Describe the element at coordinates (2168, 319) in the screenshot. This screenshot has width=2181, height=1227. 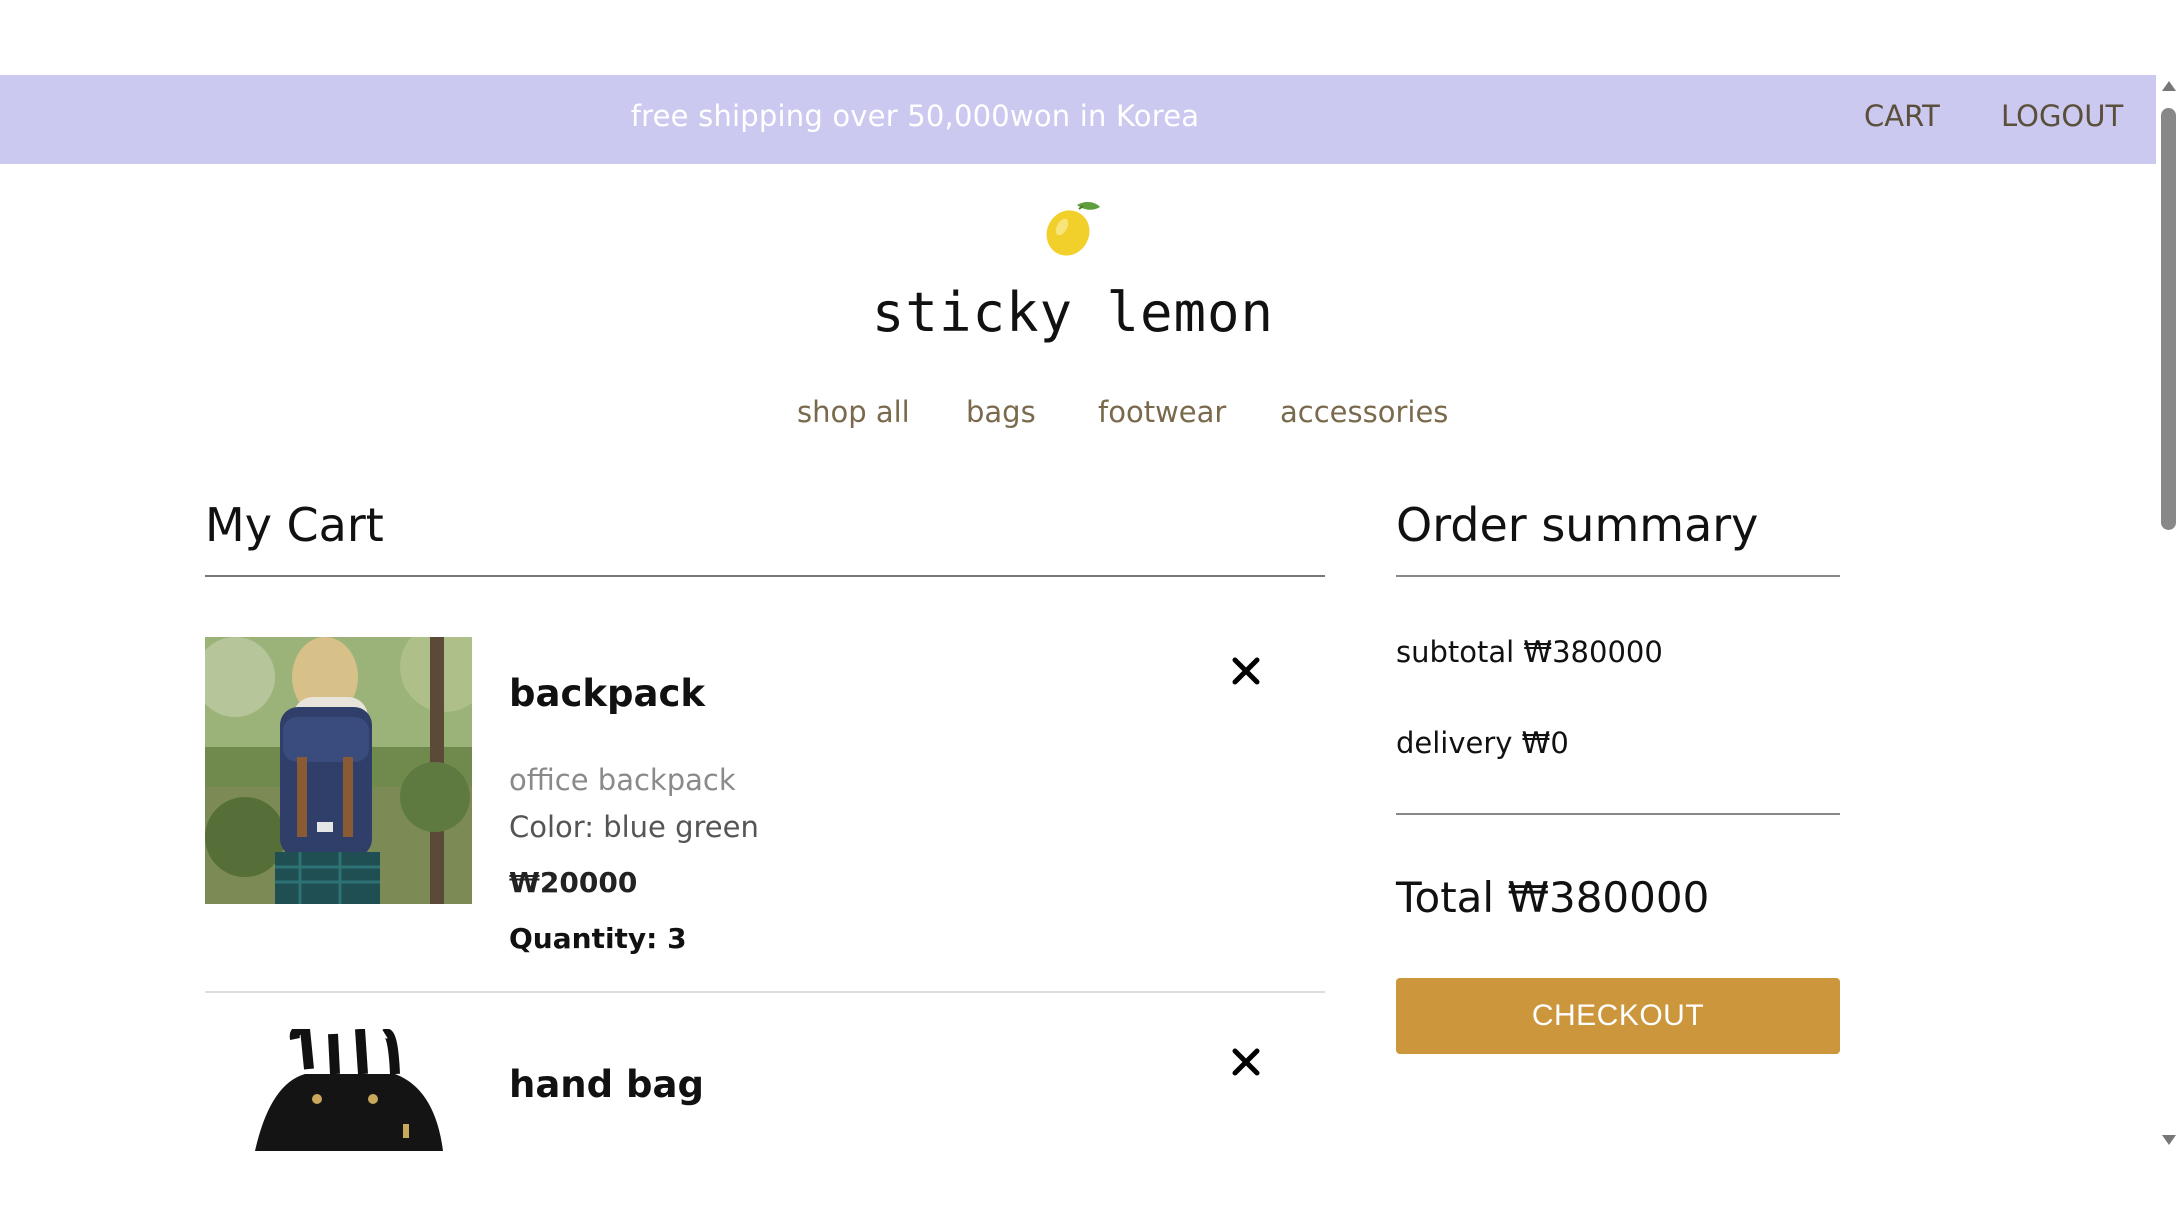
I see `scroll-thumb` at that location.